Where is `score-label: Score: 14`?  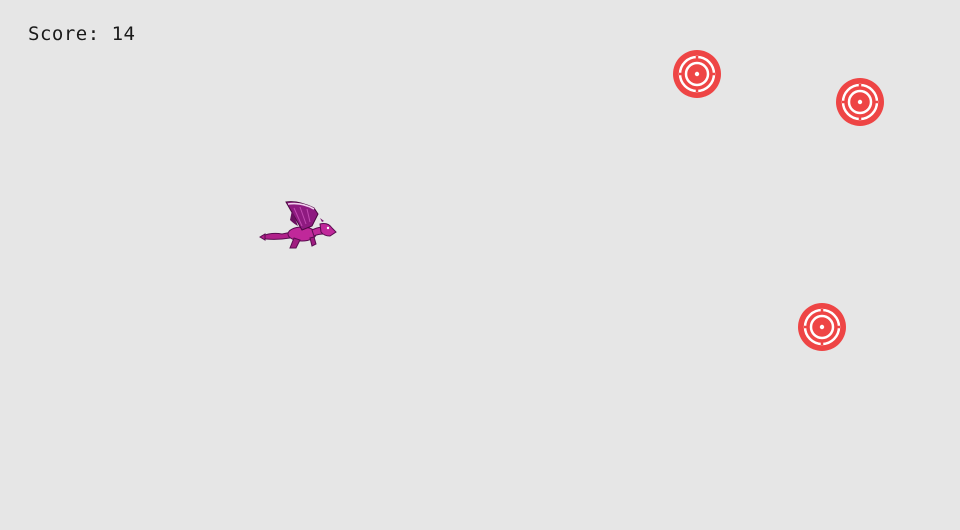
score-label: Score: 14 is located at coordinates (82, 34).